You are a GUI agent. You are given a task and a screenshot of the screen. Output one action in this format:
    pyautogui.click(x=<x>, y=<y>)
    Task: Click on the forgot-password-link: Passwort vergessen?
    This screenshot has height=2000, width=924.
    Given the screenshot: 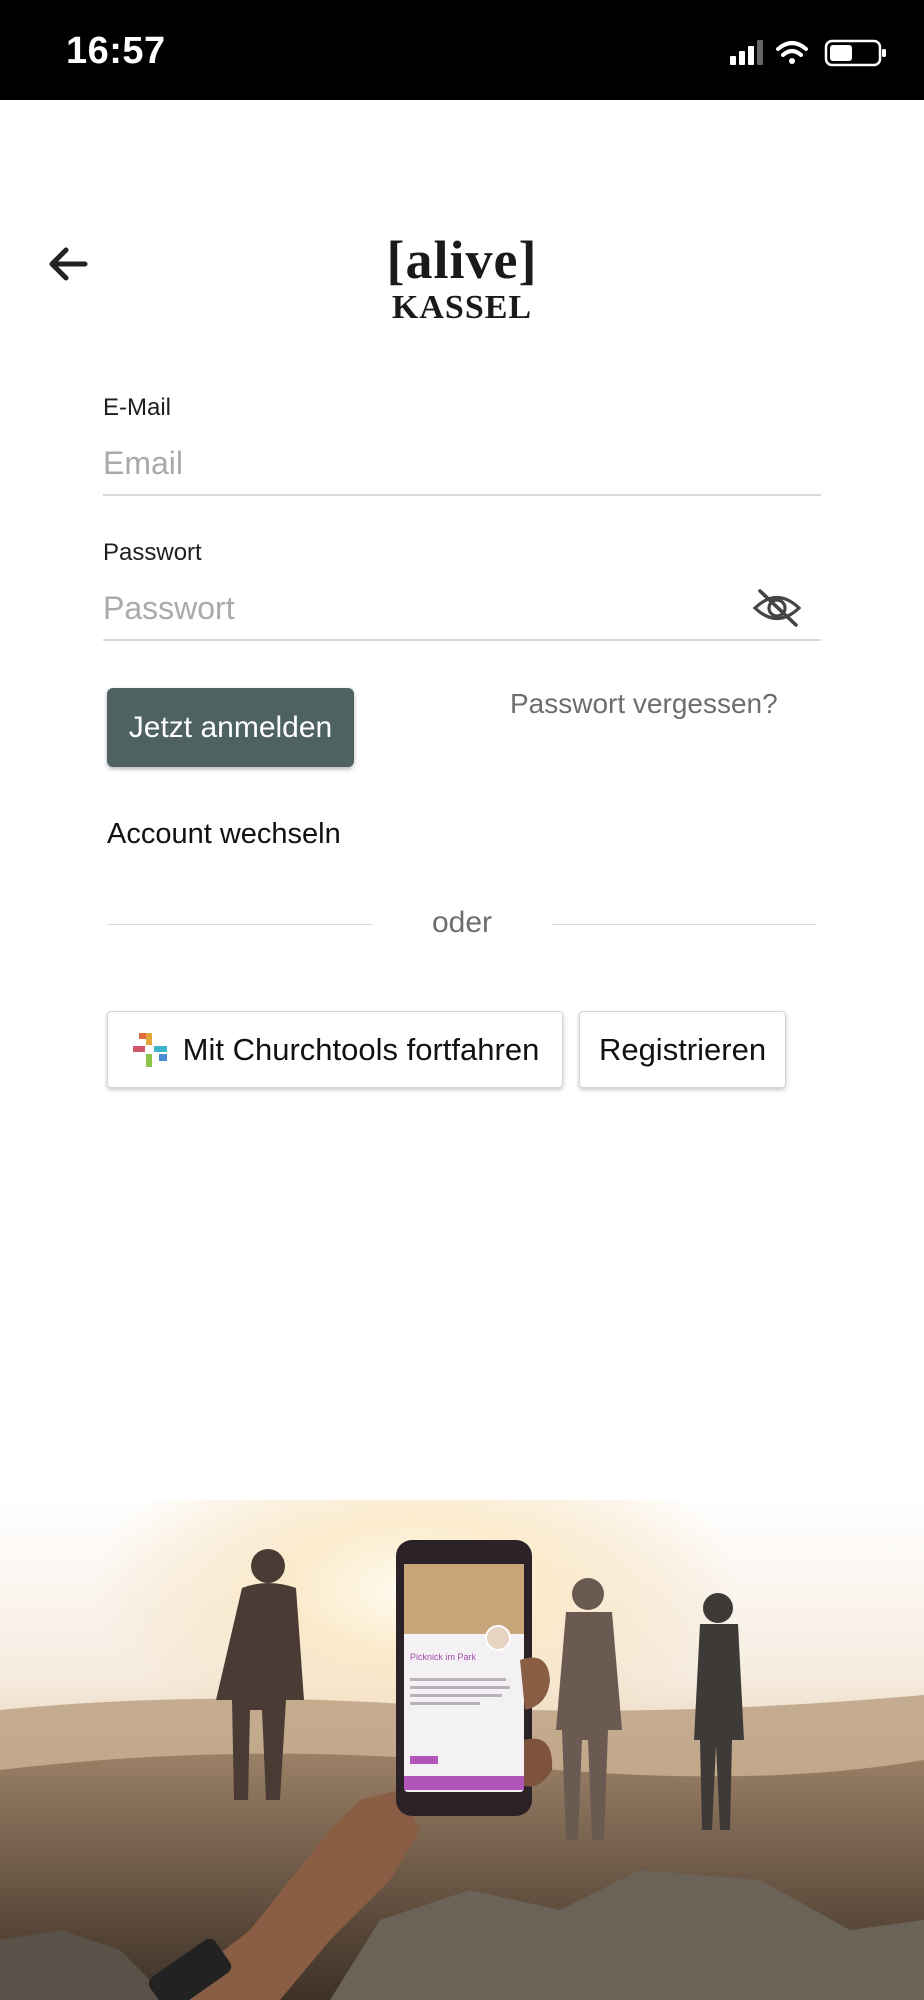 What is the action you would take?
    pyautogui.click(x=644, y=704)
    